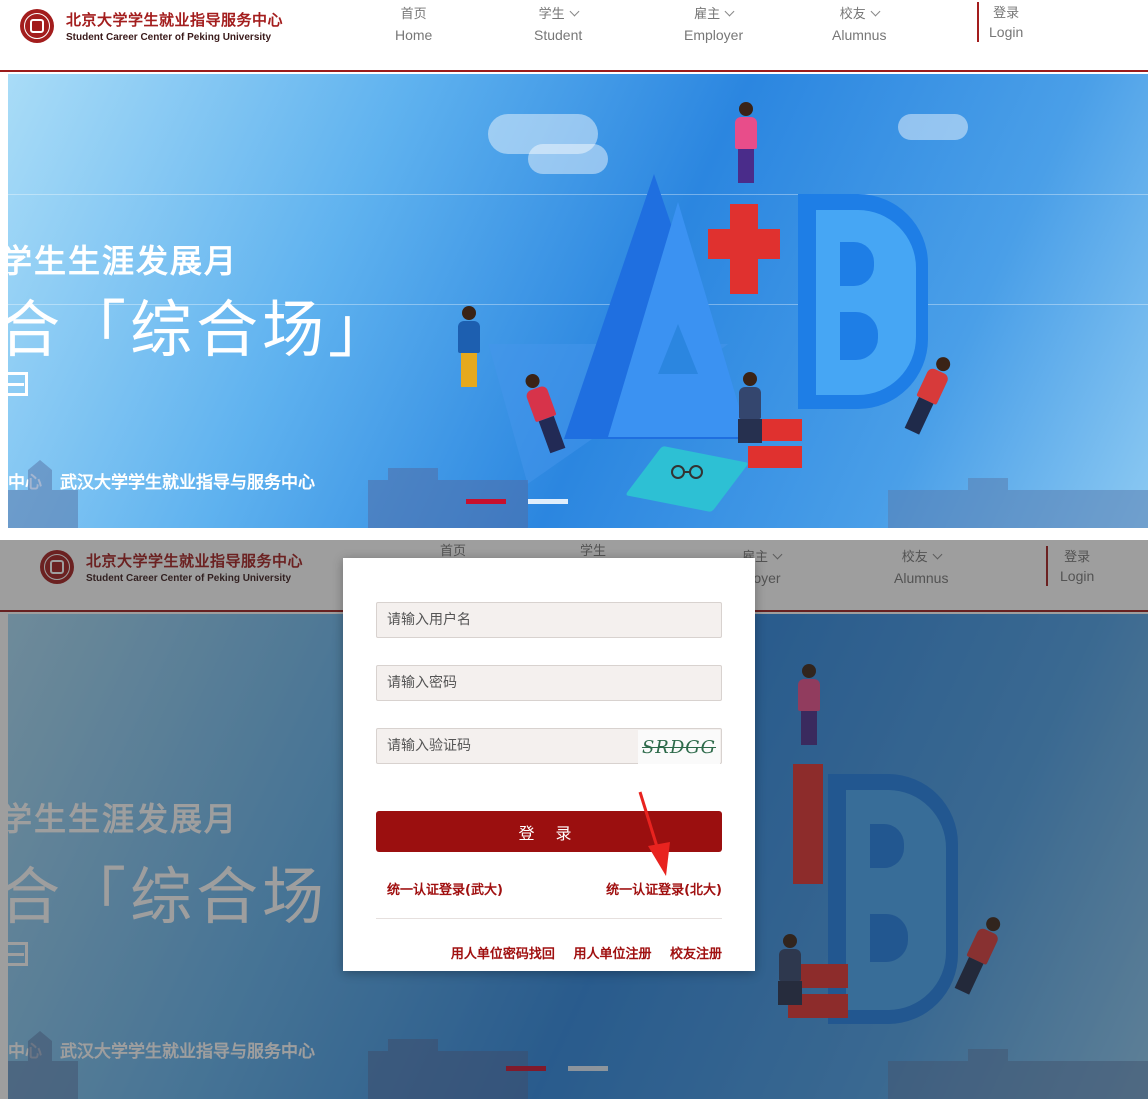 The height and width of the screenshot is (1099, 1148). I want to click on nav-divider, so click(978, 22).